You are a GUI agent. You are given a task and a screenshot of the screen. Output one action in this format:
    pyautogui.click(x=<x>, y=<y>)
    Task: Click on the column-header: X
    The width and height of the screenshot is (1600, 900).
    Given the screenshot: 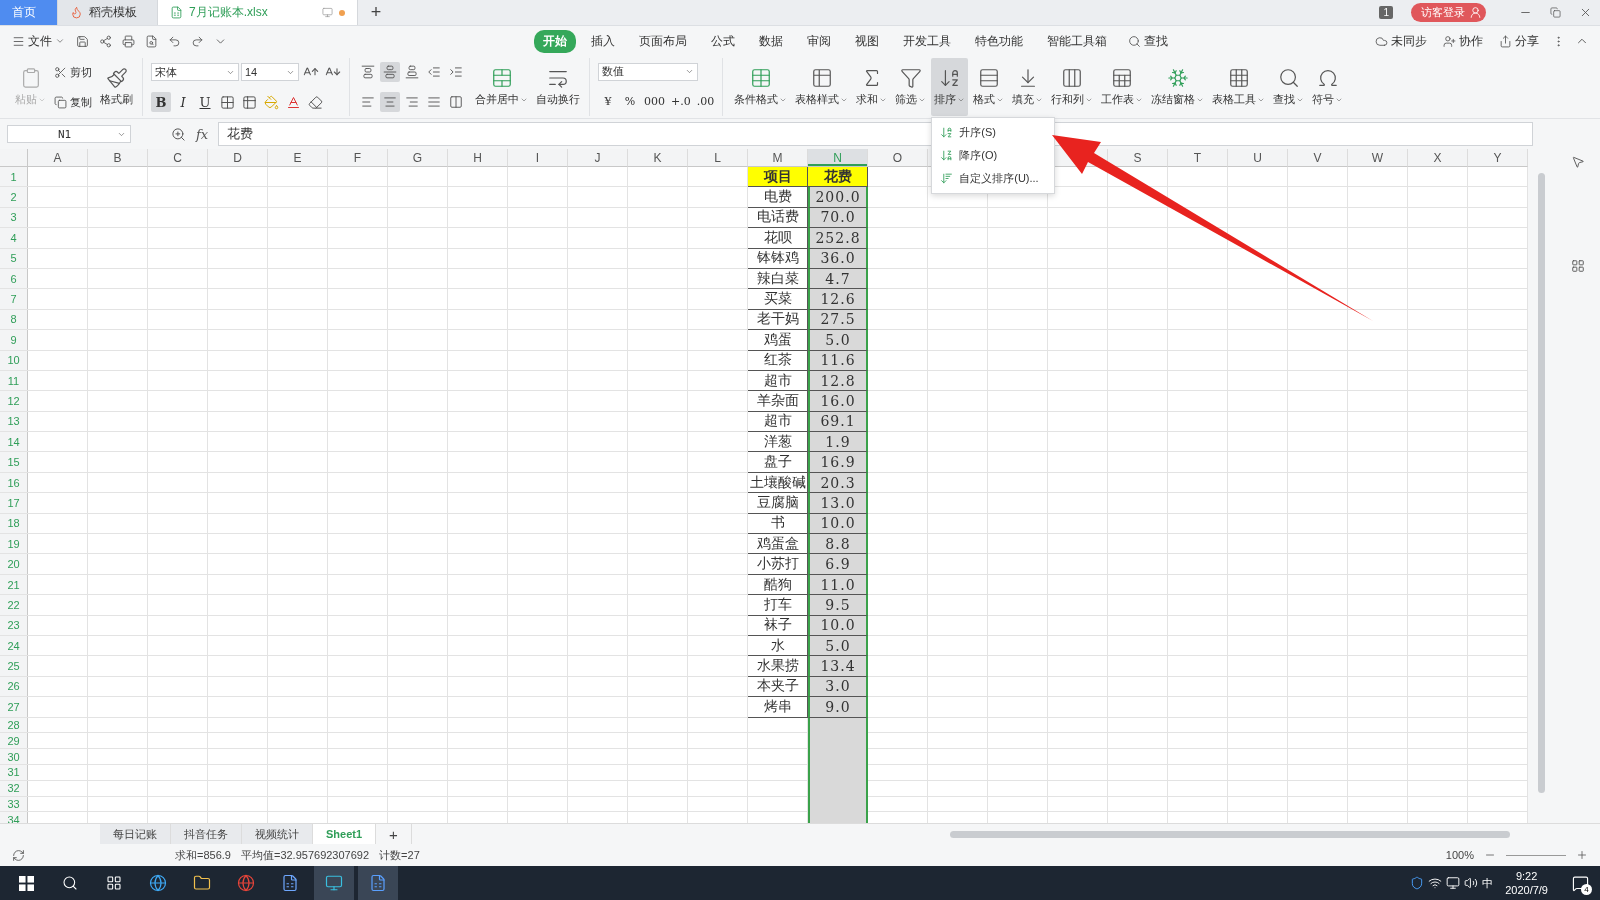 What is the action you would take?
    pyautogui.click(x=1438, y=158)
    